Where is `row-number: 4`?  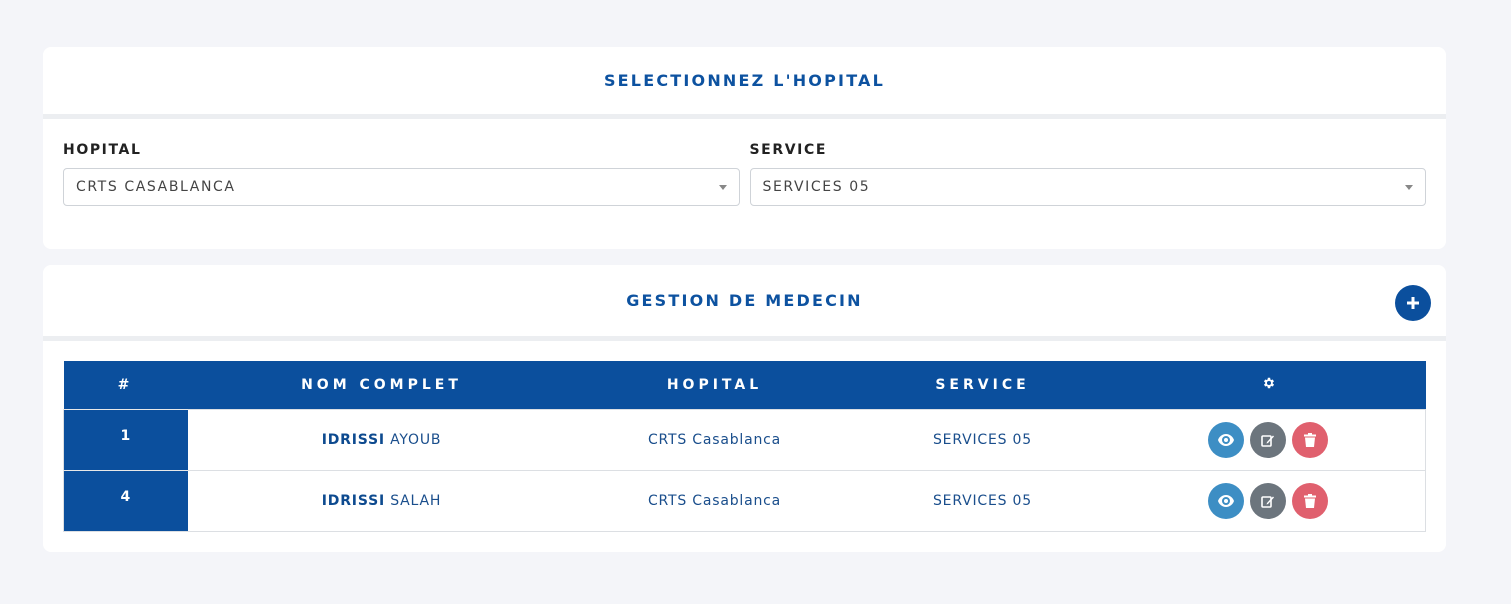 row-number: 4 is located at coordinates (125, 500).